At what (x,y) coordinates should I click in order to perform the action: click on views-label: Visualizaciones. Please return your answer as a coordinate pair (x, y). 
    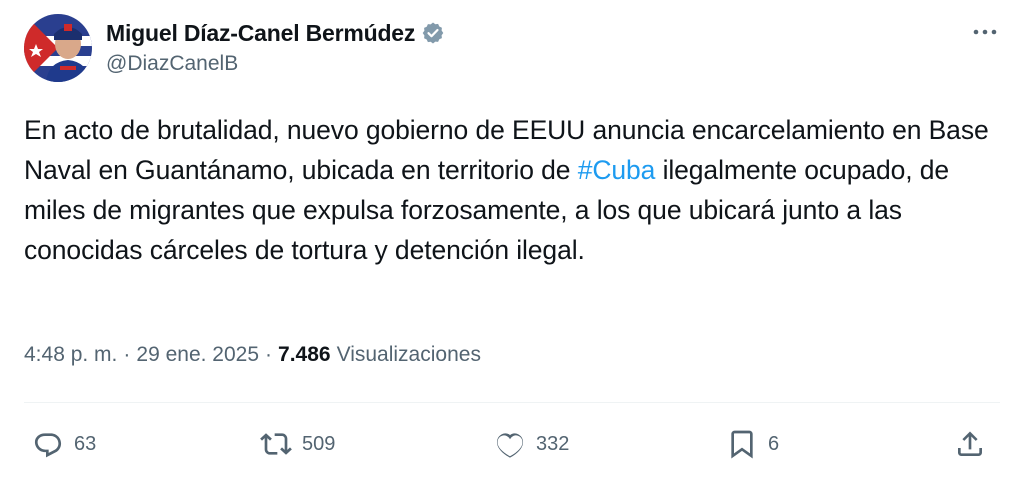
    Looking at the image, I should click on (408, 354).